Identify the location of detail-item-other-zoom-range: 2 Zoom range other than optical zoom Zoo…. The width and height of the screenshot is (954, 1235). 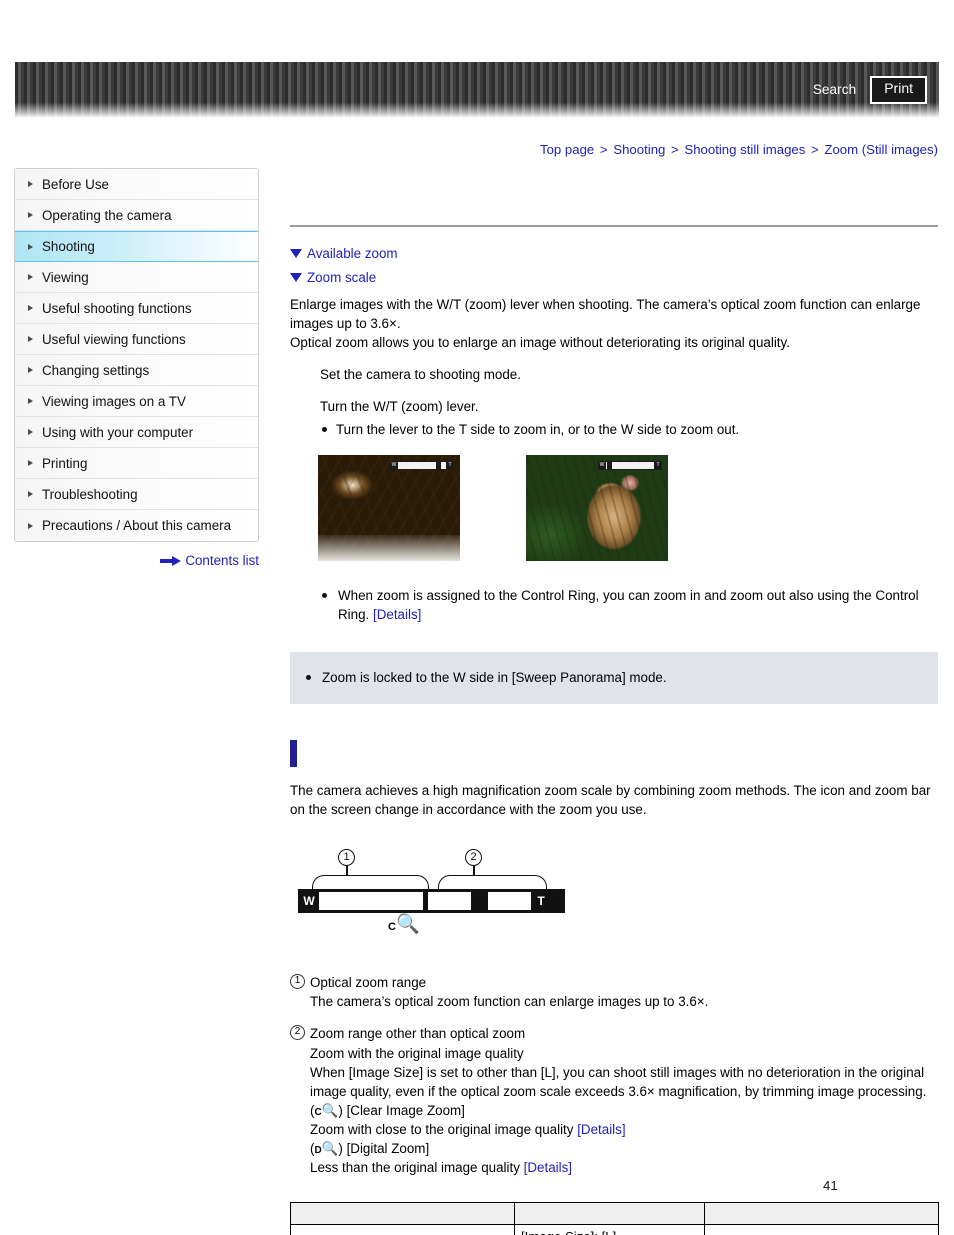
(614, 1100).